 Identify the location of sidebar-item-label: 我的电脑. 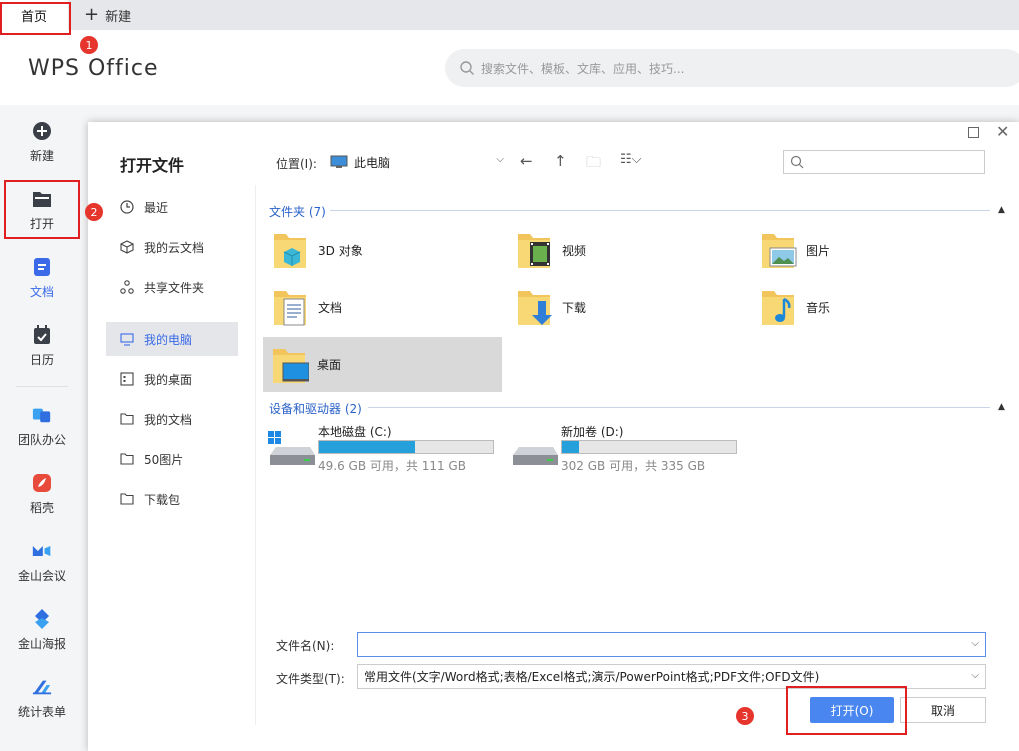
(168, 339).